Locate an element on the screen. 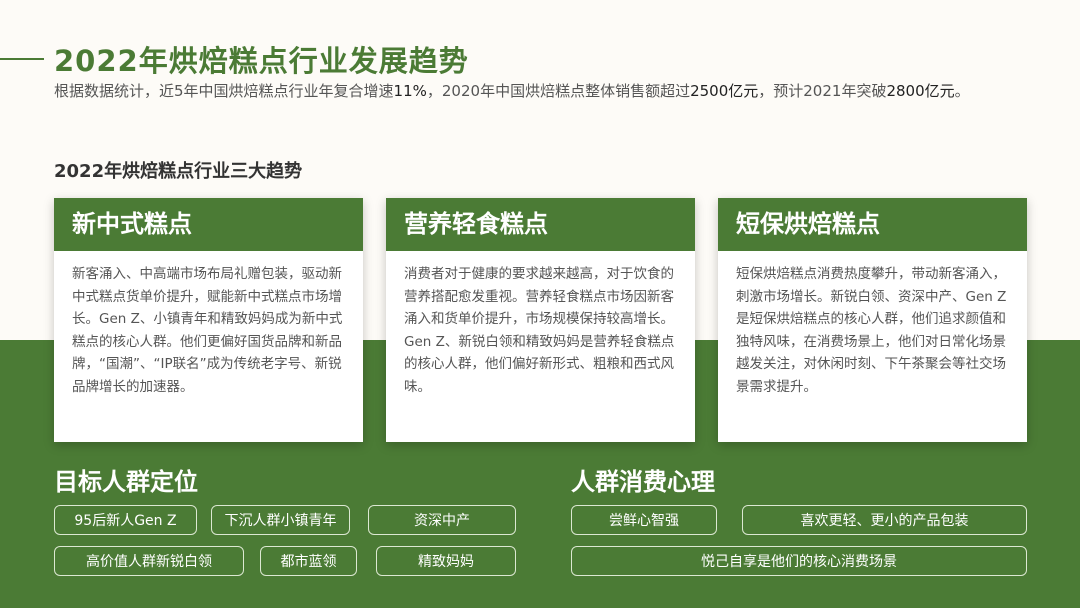 The width and height of the screenshot is (1080, 608). psychology-tag: 喜欢更轻、更小的产品包装 is located at coordinates (884, 520).